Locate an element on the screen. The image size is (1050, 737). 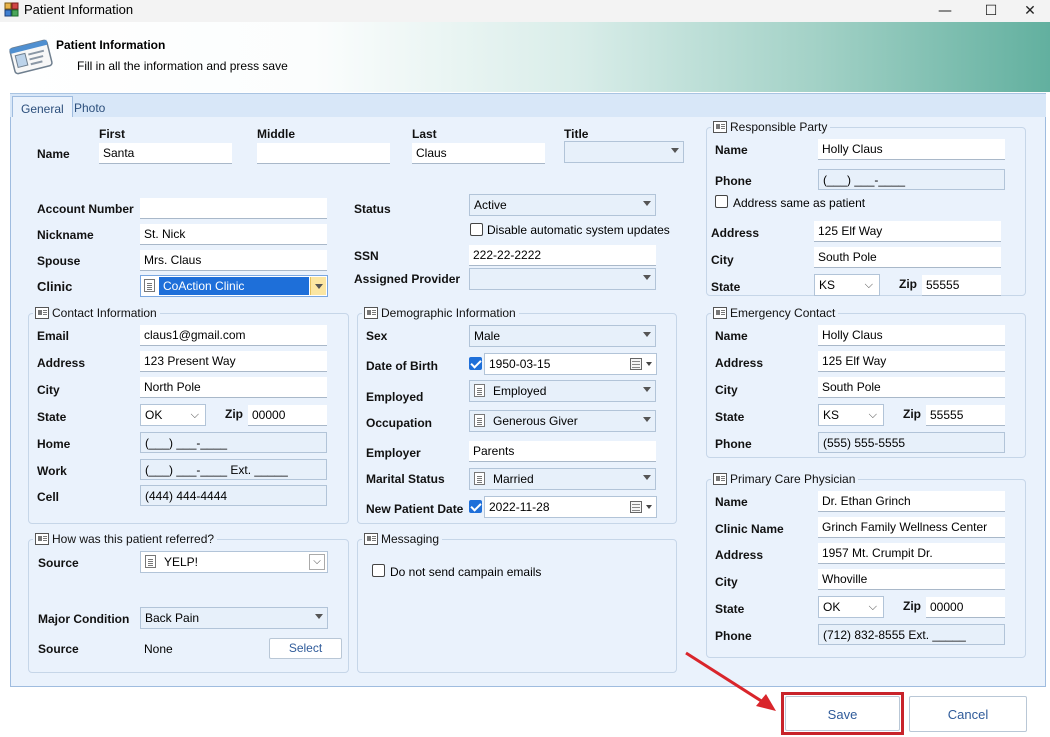
marital-status-select: Married is located at coordinates (562, 479).